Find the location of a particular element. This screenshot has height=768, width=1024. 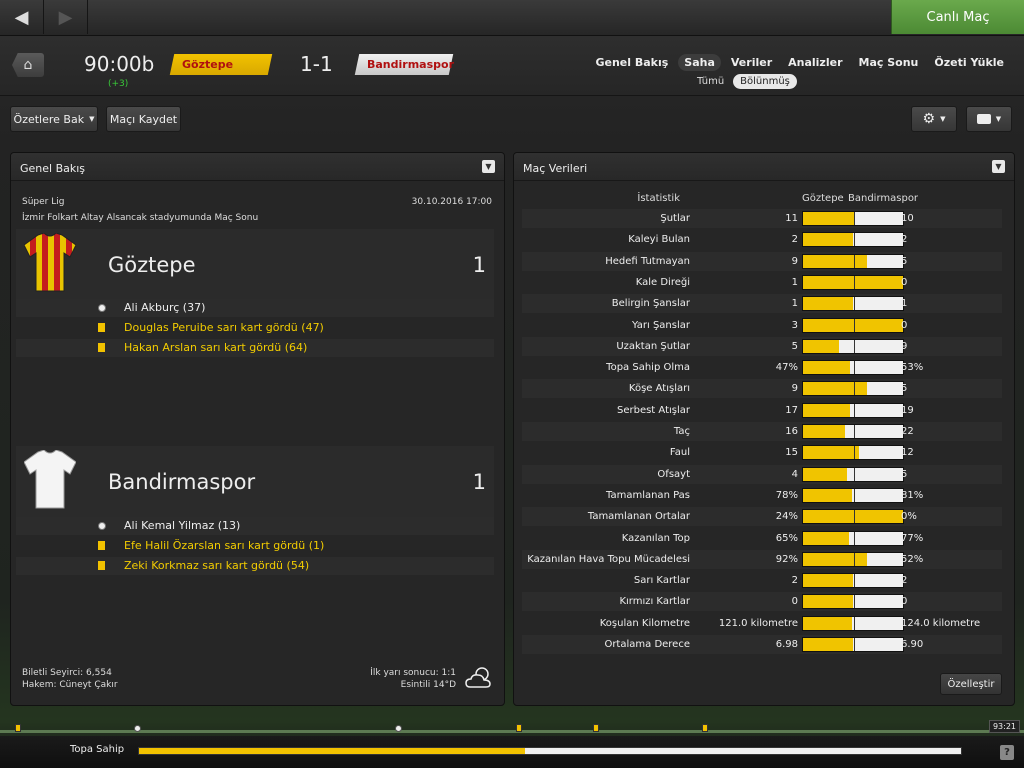

stat-away-value: 9 is located at coordinates (904, 346).